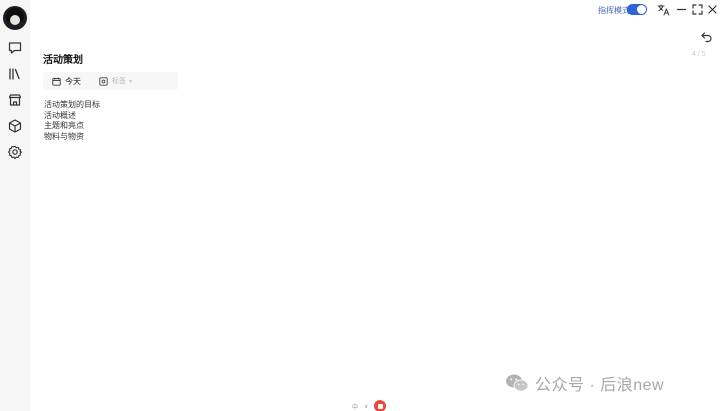  I want to click on list-item: 主题和亮点, so click(72, 126).